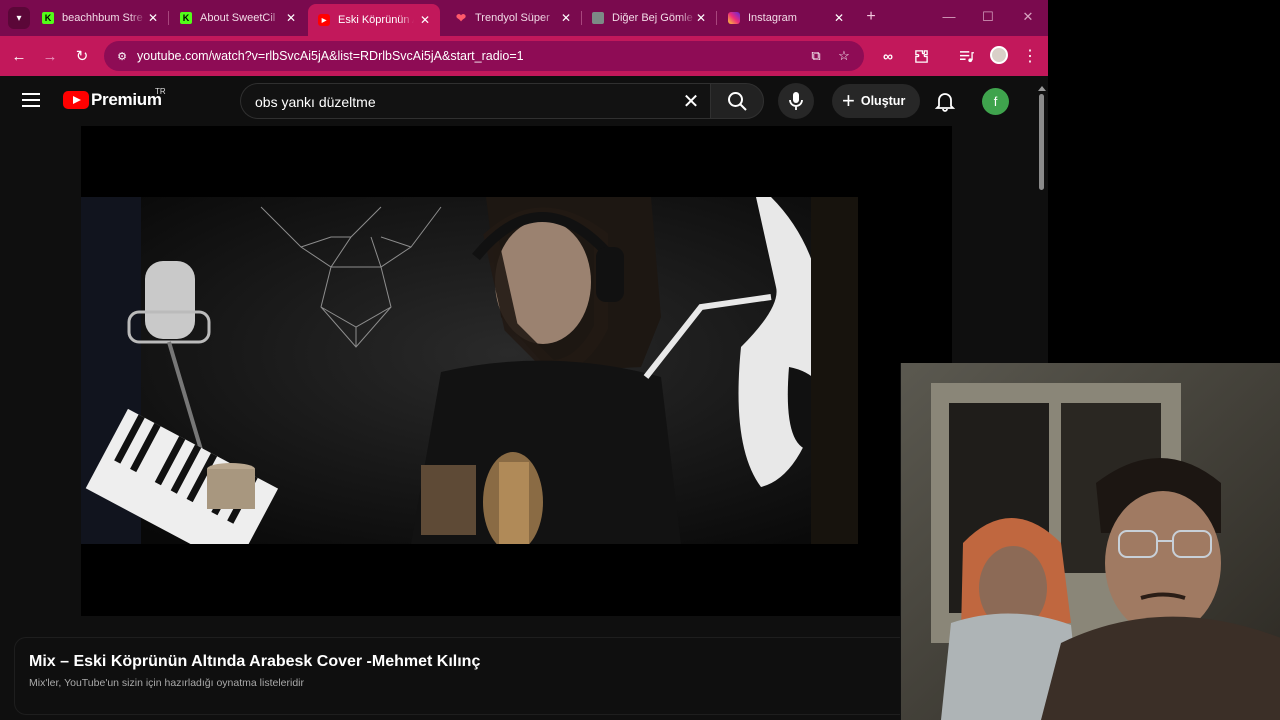 The width and height of the screenshot is (1280, 720). What do you see at coordinates (988, 17) in the screenshot?
I see `maximize-icon: ☐` at bounding box center [988, 17].